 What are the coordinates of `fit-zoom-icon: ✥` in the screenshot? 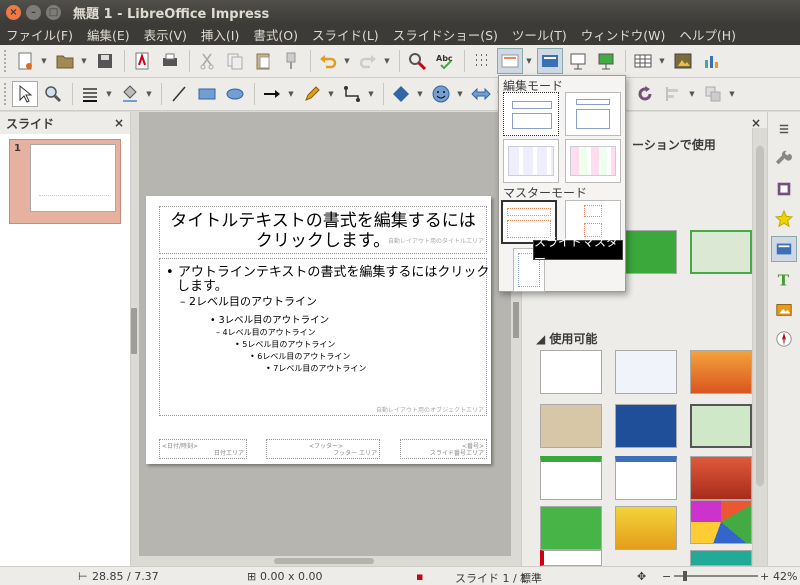 It's located at (641, 576).